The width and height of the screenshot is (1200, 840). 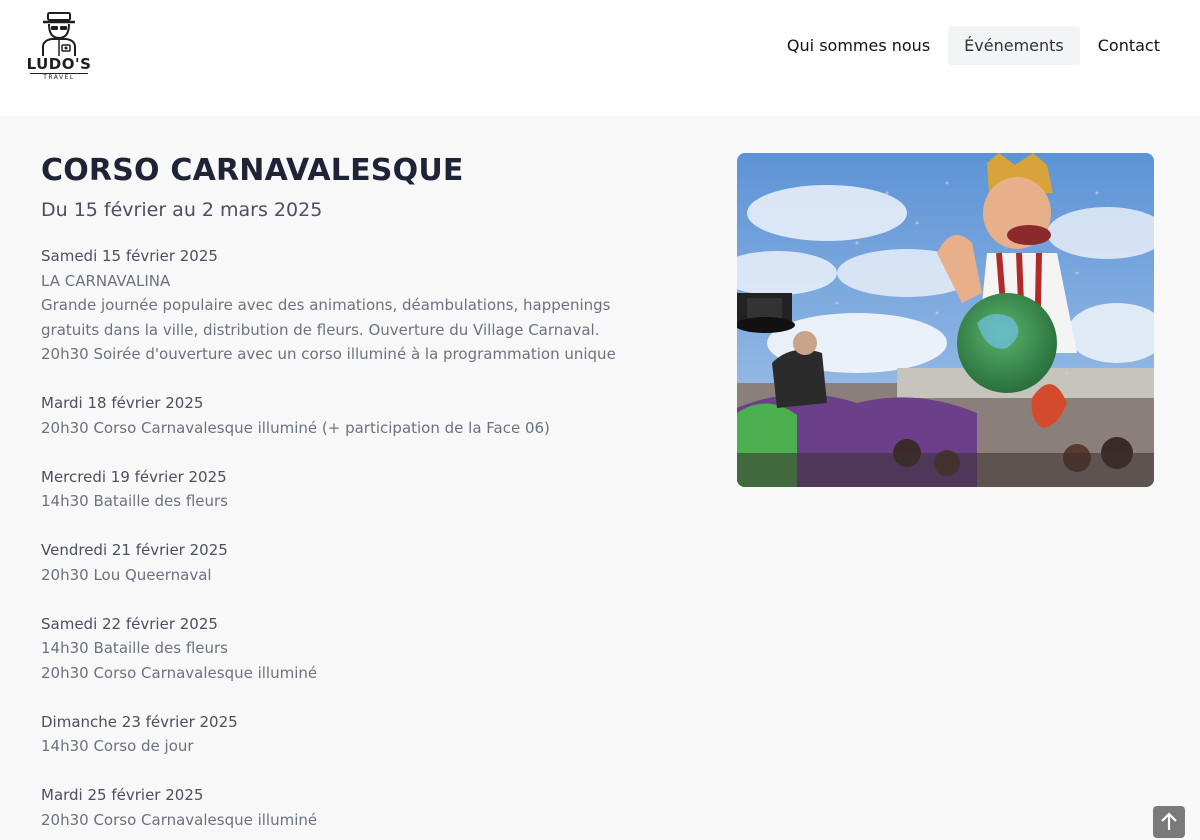 I want to click on logo-name: LUDO'S, so click(x=59, y=64).